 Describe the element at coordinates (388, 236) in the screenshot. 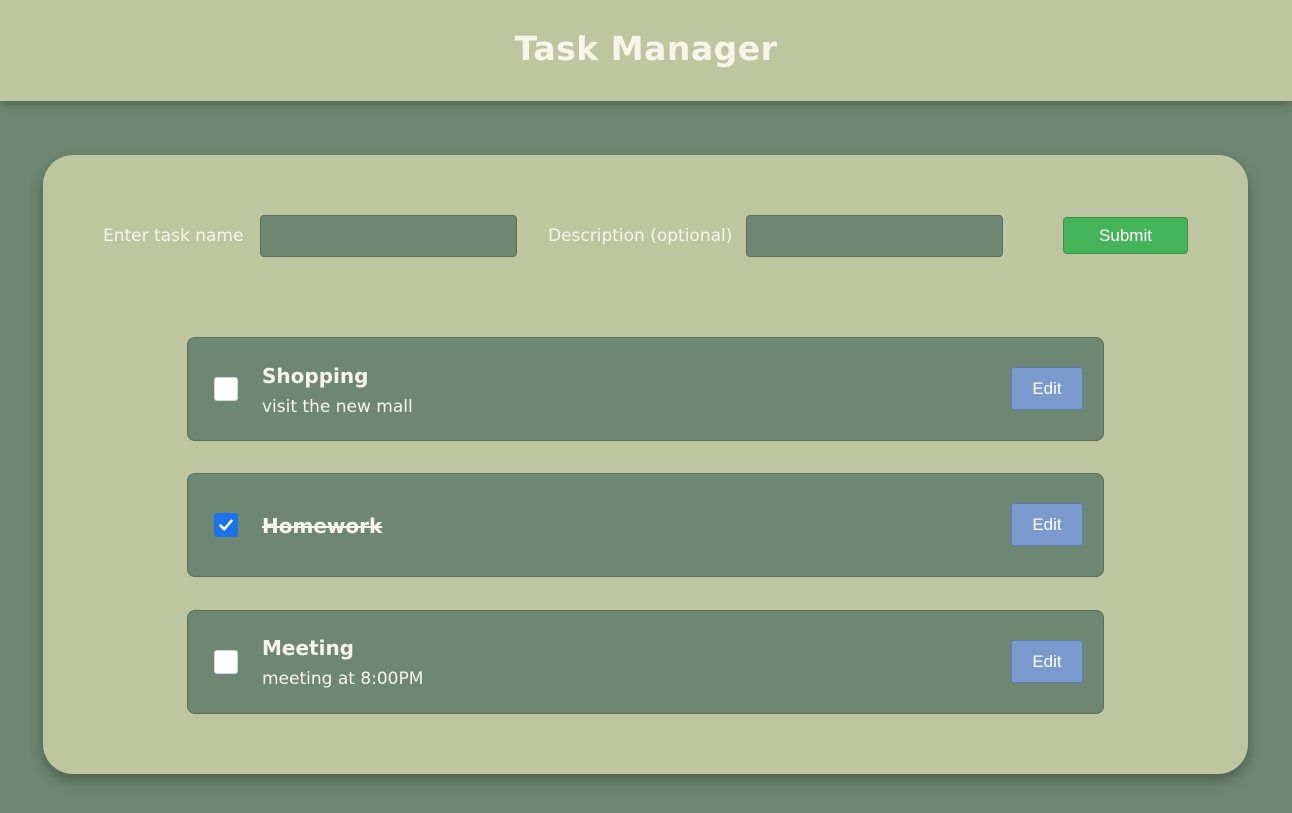

I see `task-name-input` at that location.